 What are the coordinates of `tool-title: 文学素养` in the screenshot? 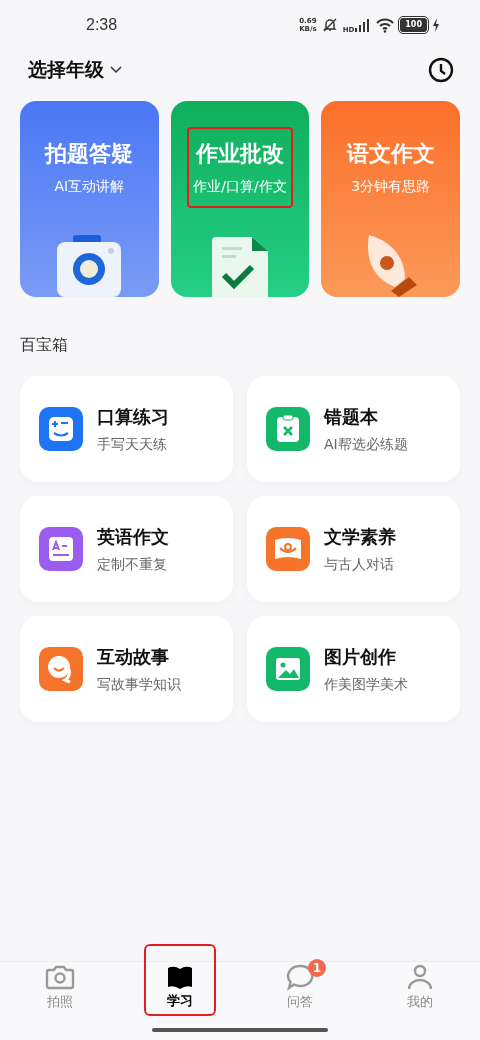 It's located at (360, 536).